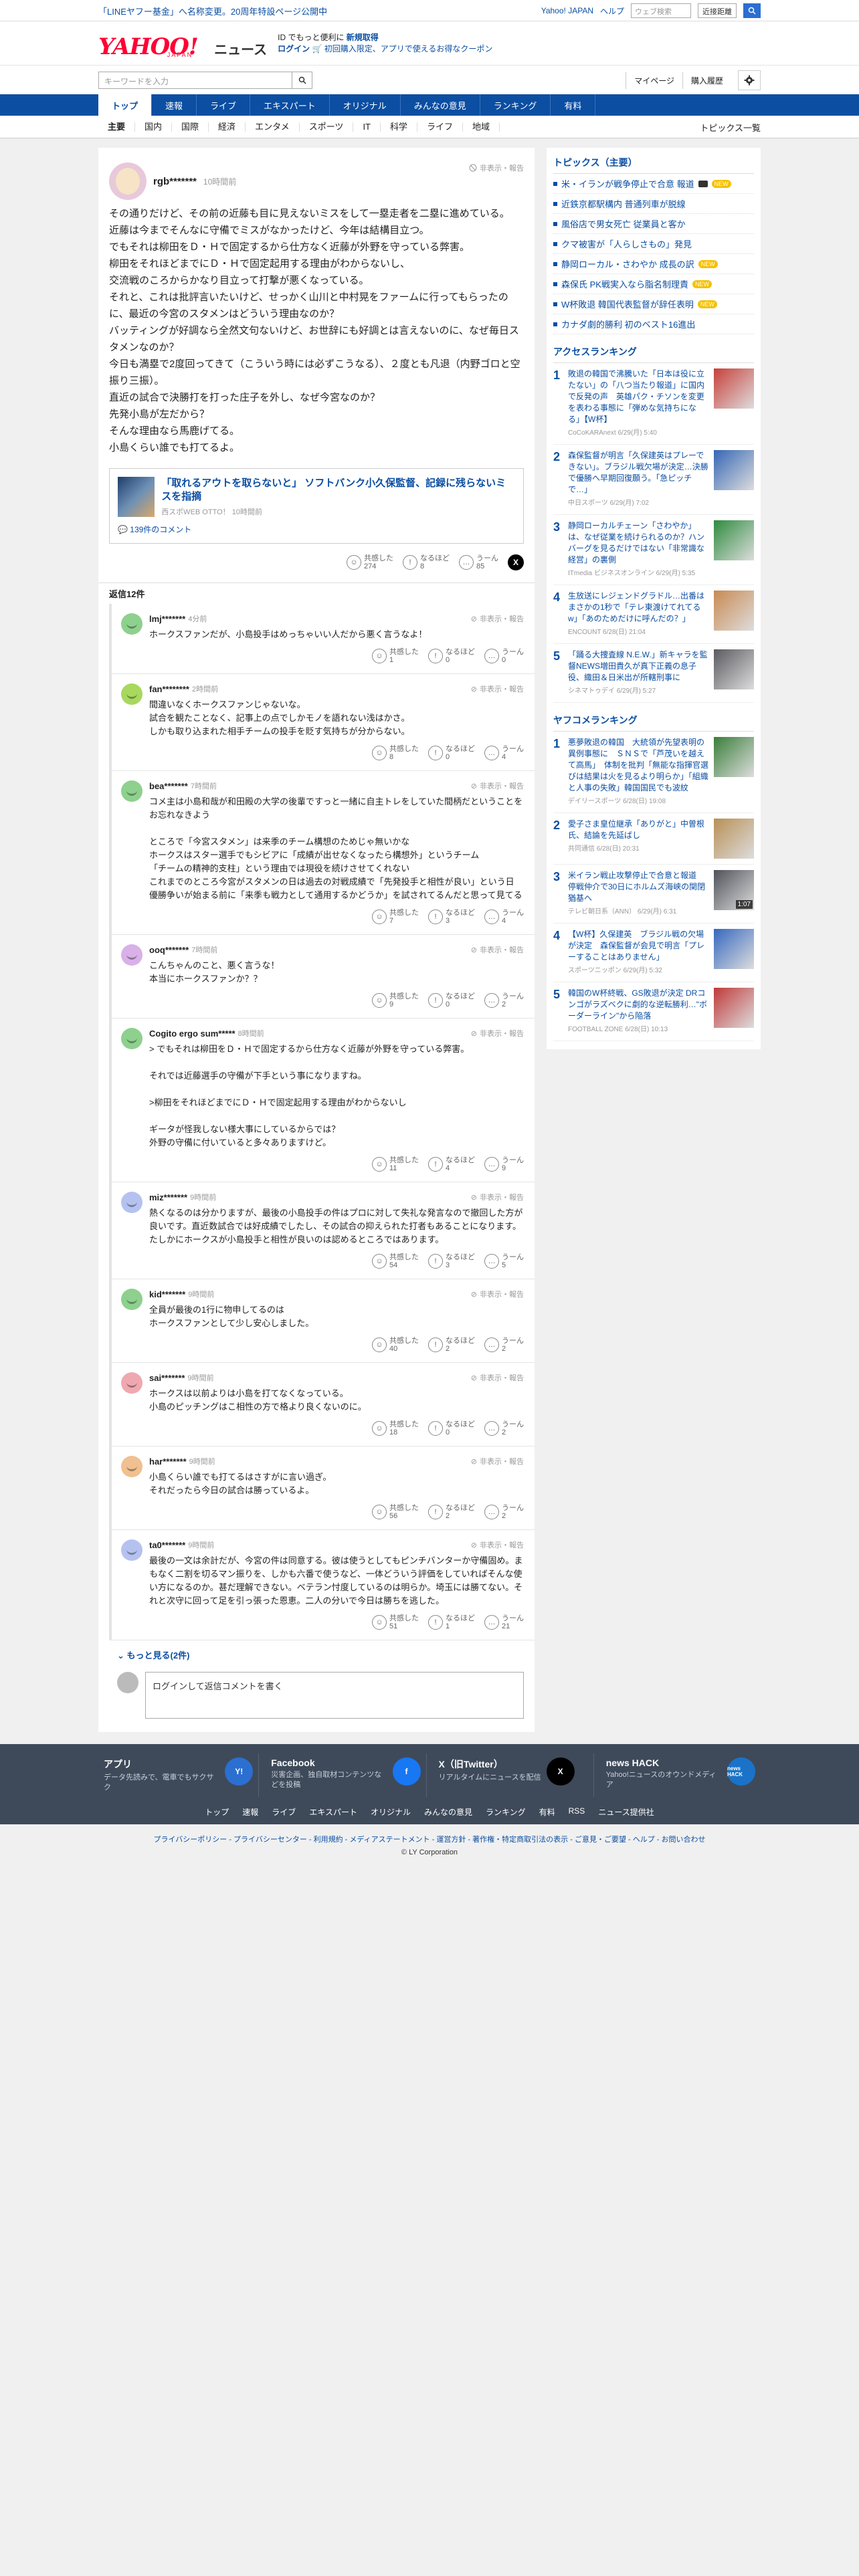 Image resolution: width=859 pixels, height=2576 pixels. What do you see at coordinates (653, 284) in the screenshot?
I see `topic-item: 森保氏 PK戦実入なら脂名制理責 NEW` at bounding box center [653, 284].